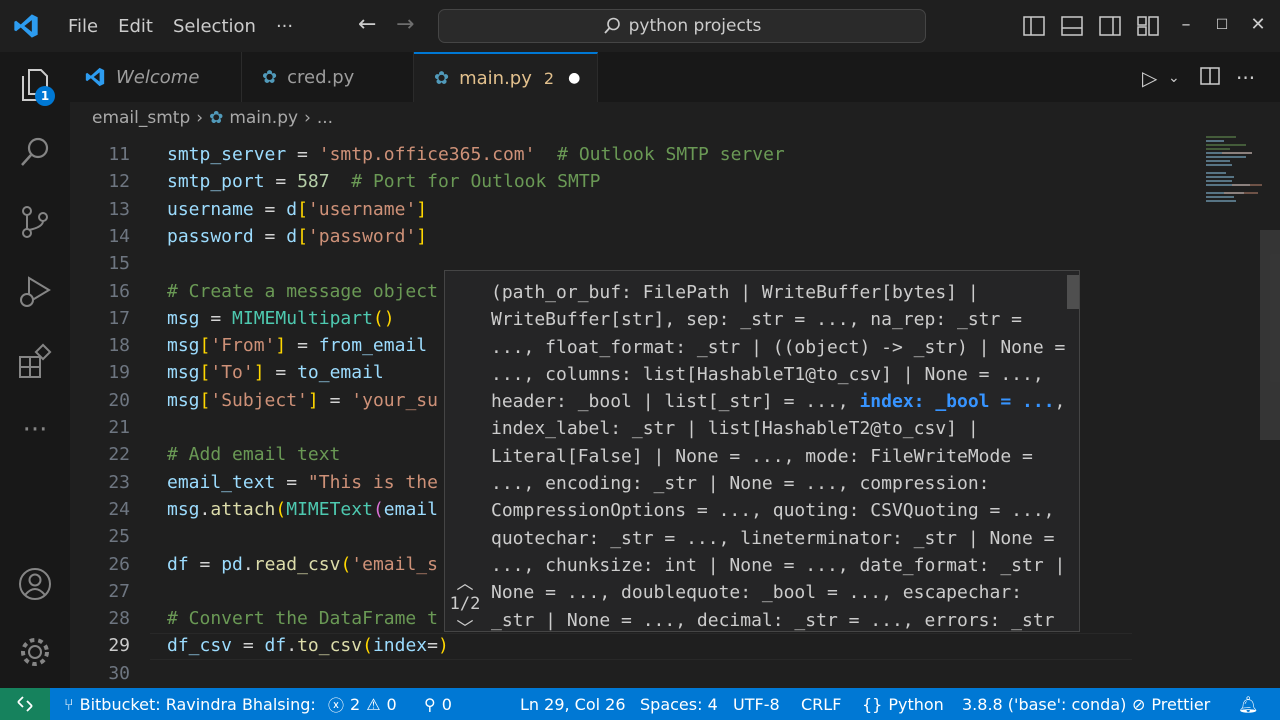  I want to click on eol-status: CRLF, so click(821, 704).